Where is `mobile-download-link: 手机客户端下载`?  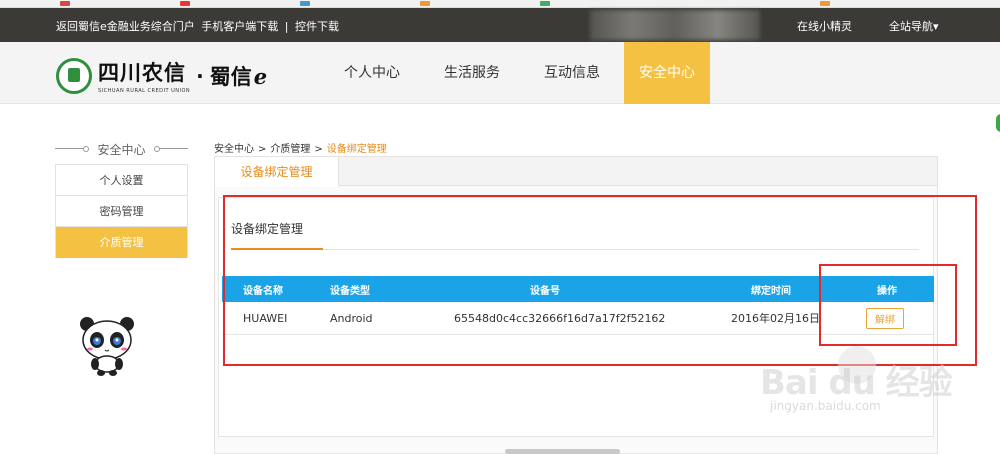
mobile-download-link: 手机客户端下载 is located at coordinates (239, 26).